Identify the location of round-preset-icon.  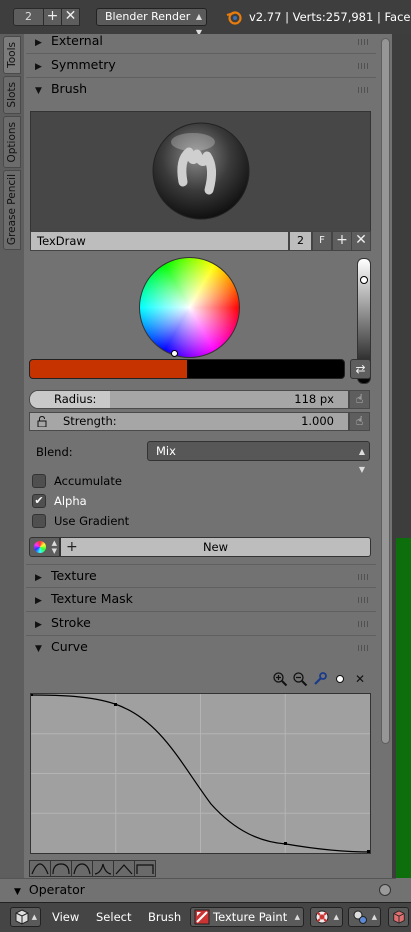
(61, 868).